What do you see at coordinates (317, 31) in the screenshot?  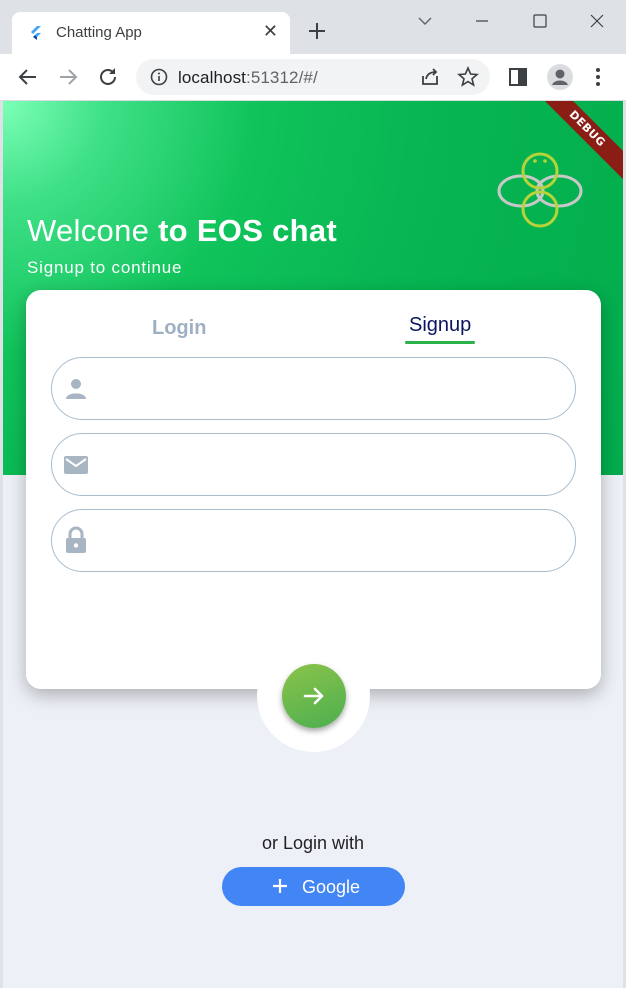 I see `new-tab-icon` at bounding box center [317, 31].